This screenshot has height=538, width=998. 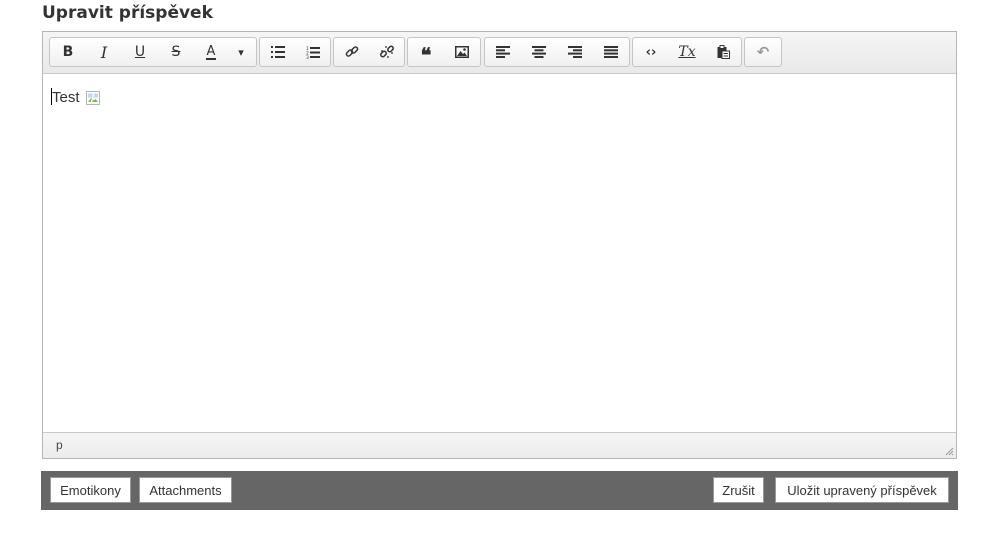 What do you see at coordinates (127, 13) in the screenshot?
I see `page-title: Upravit příspěvek` at bounding box center [127, 13].